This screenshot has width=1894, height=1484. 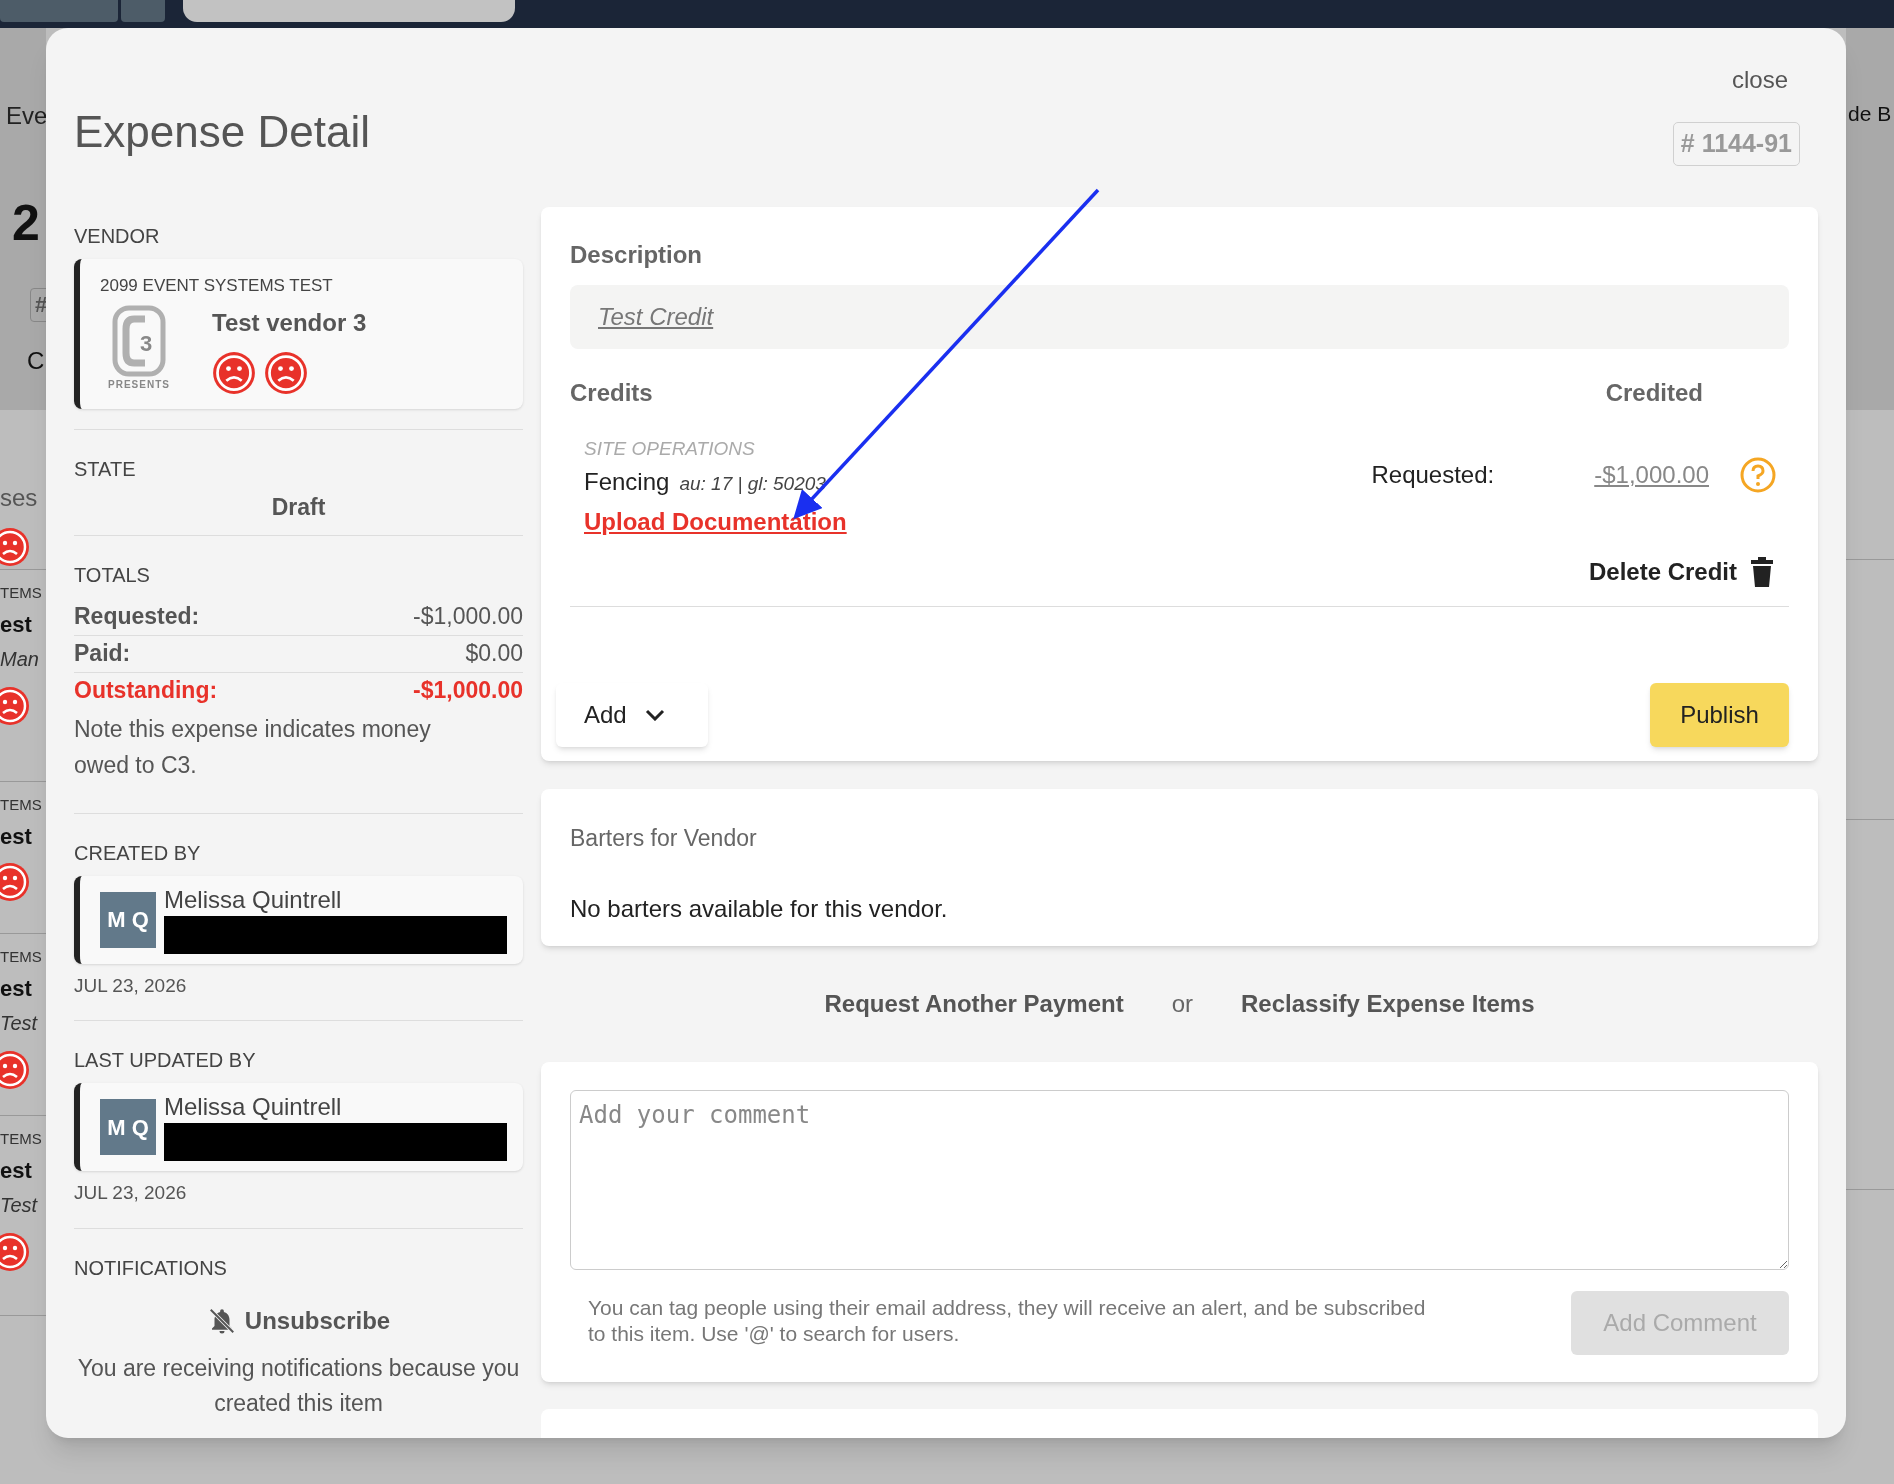 What do you see at coordinates (1179, 317) in the screenshot?
I see `description-field: Test Credit` at bounding box center [1179, 317].